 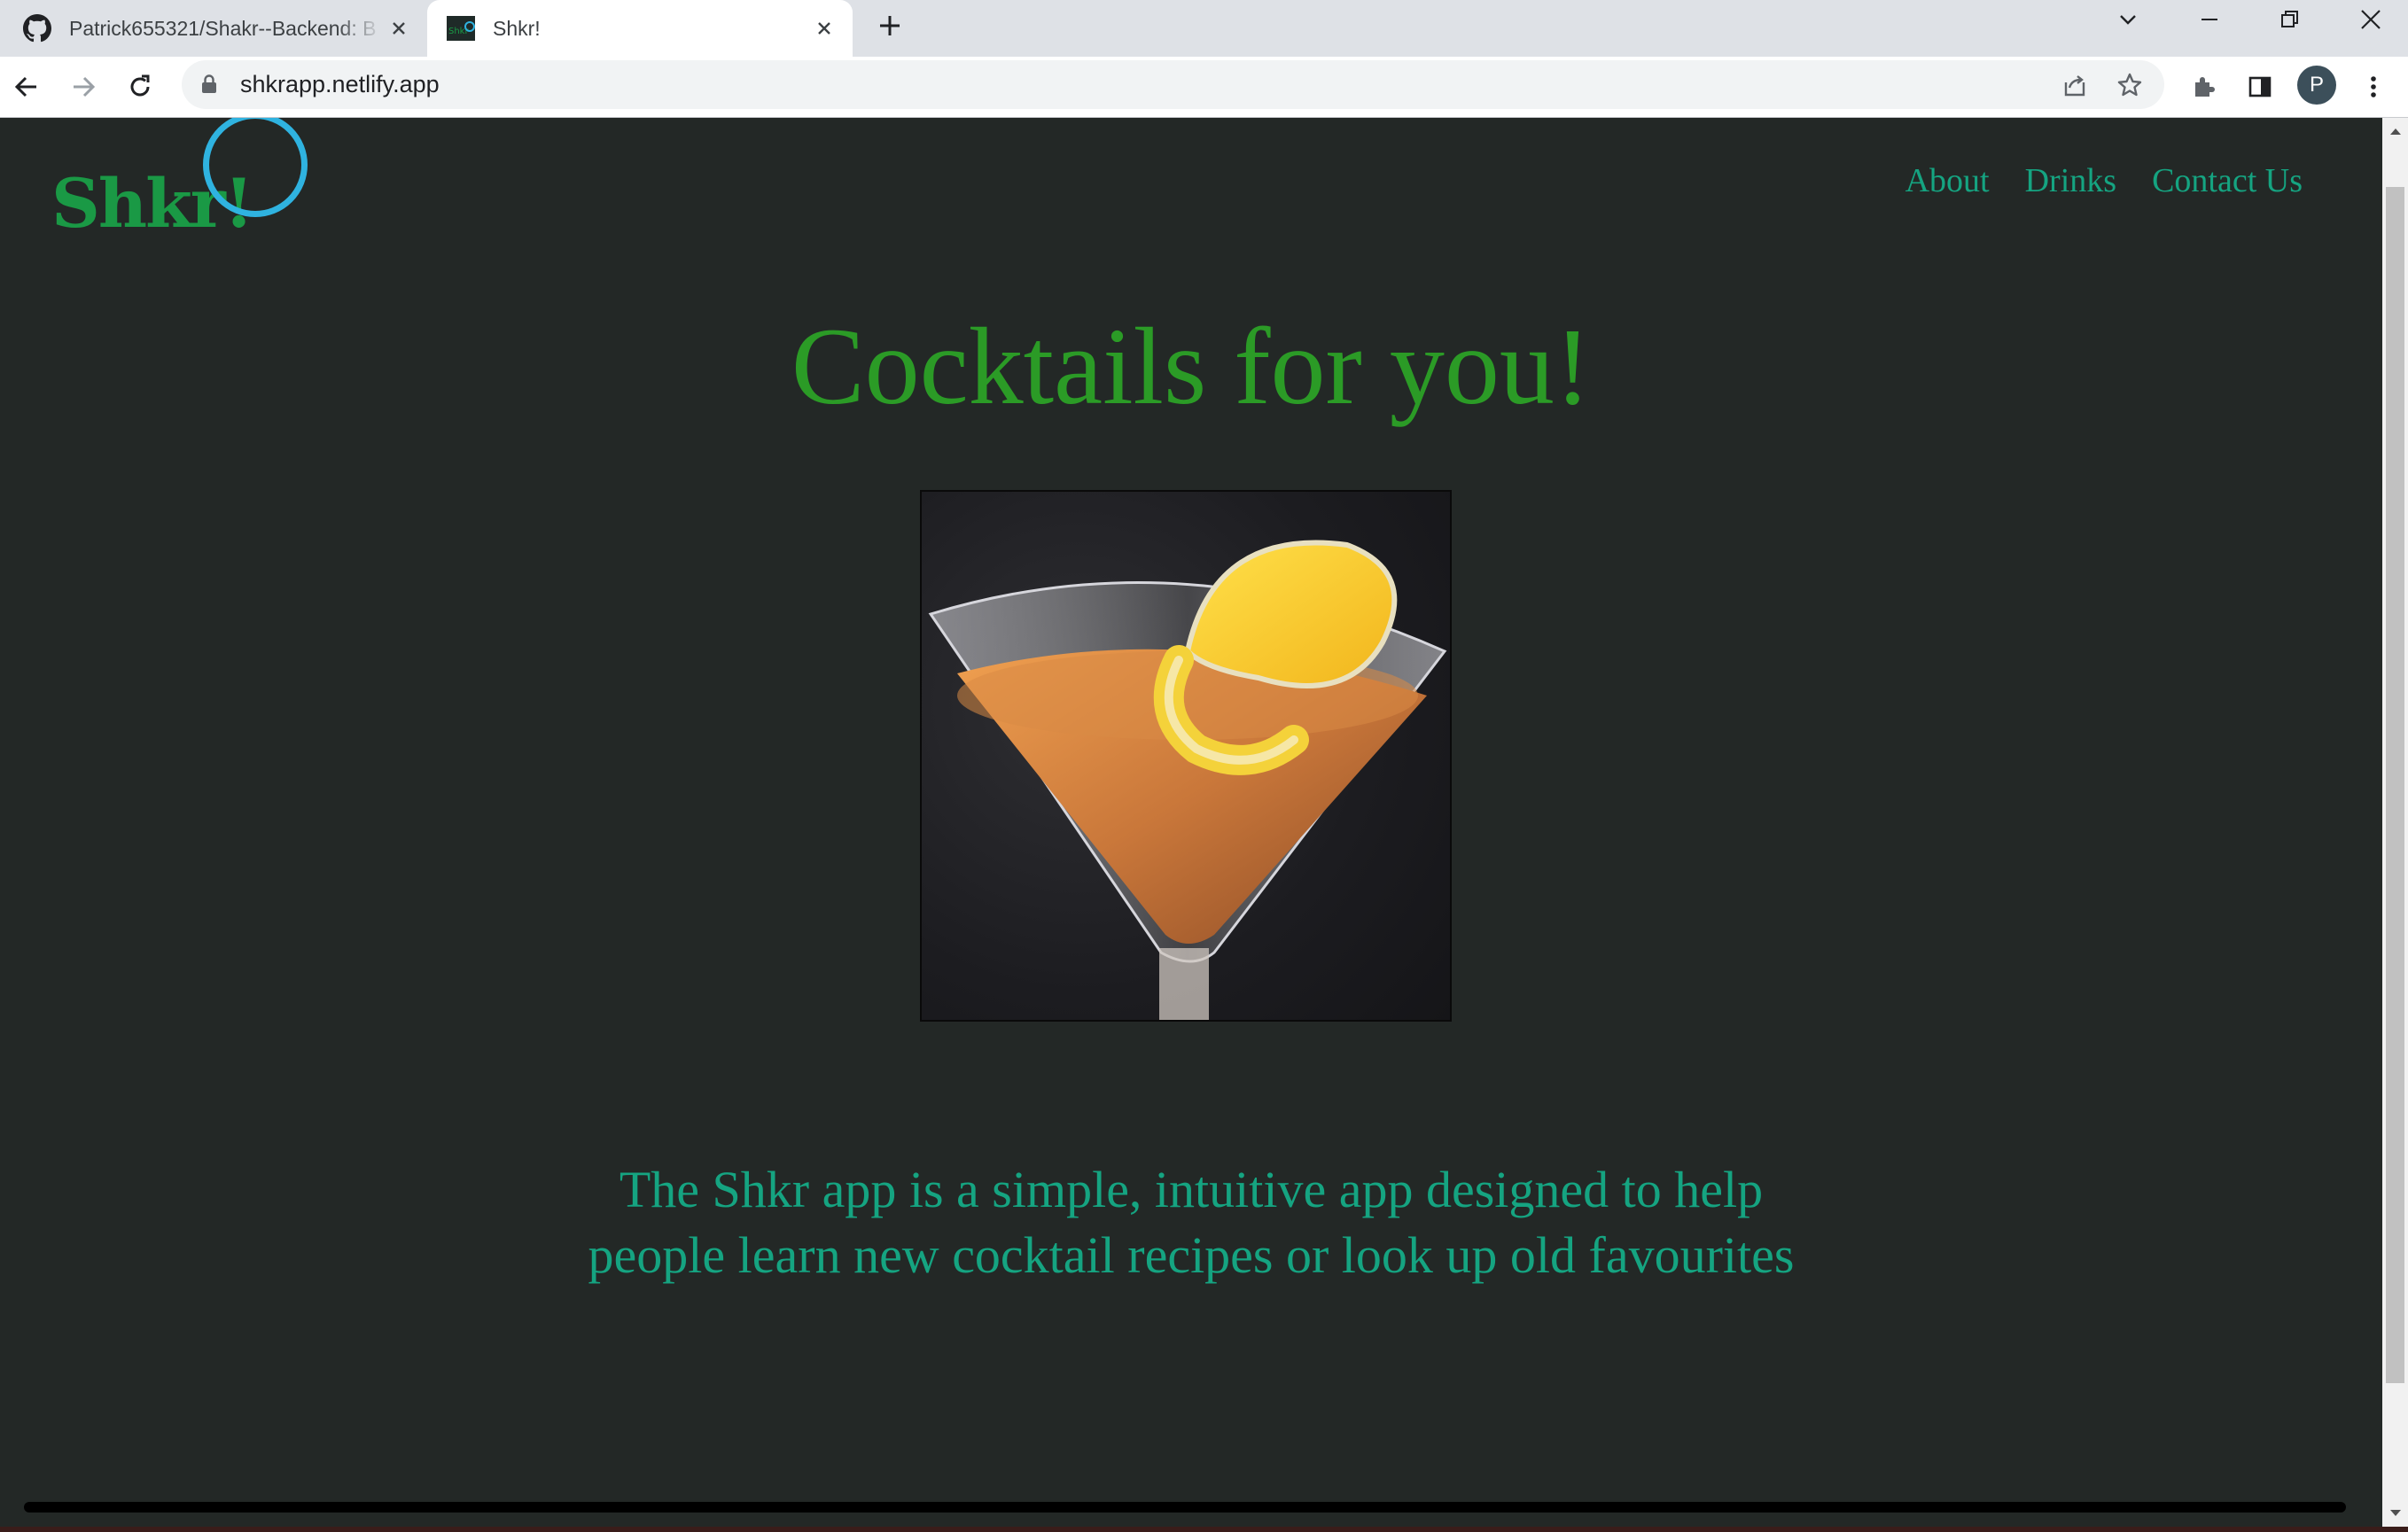 I want to click on nav-about-link: About, so click(x=1947, y=180).